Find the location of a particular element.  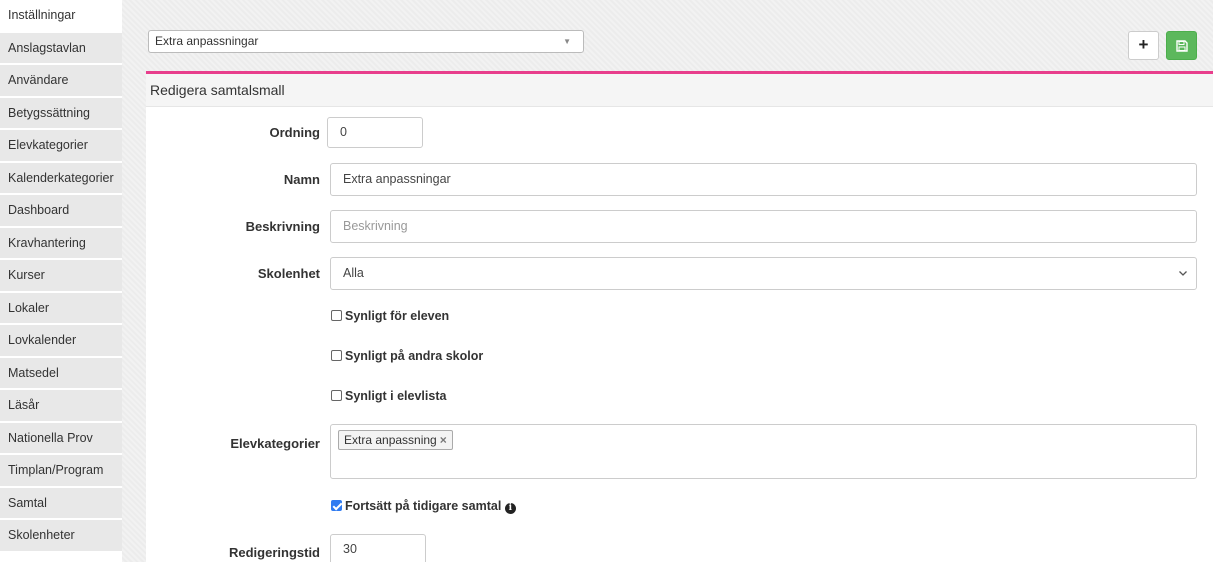

synligt-andra-row: Synligt på andra skolor is located at coordinates (407, 356).